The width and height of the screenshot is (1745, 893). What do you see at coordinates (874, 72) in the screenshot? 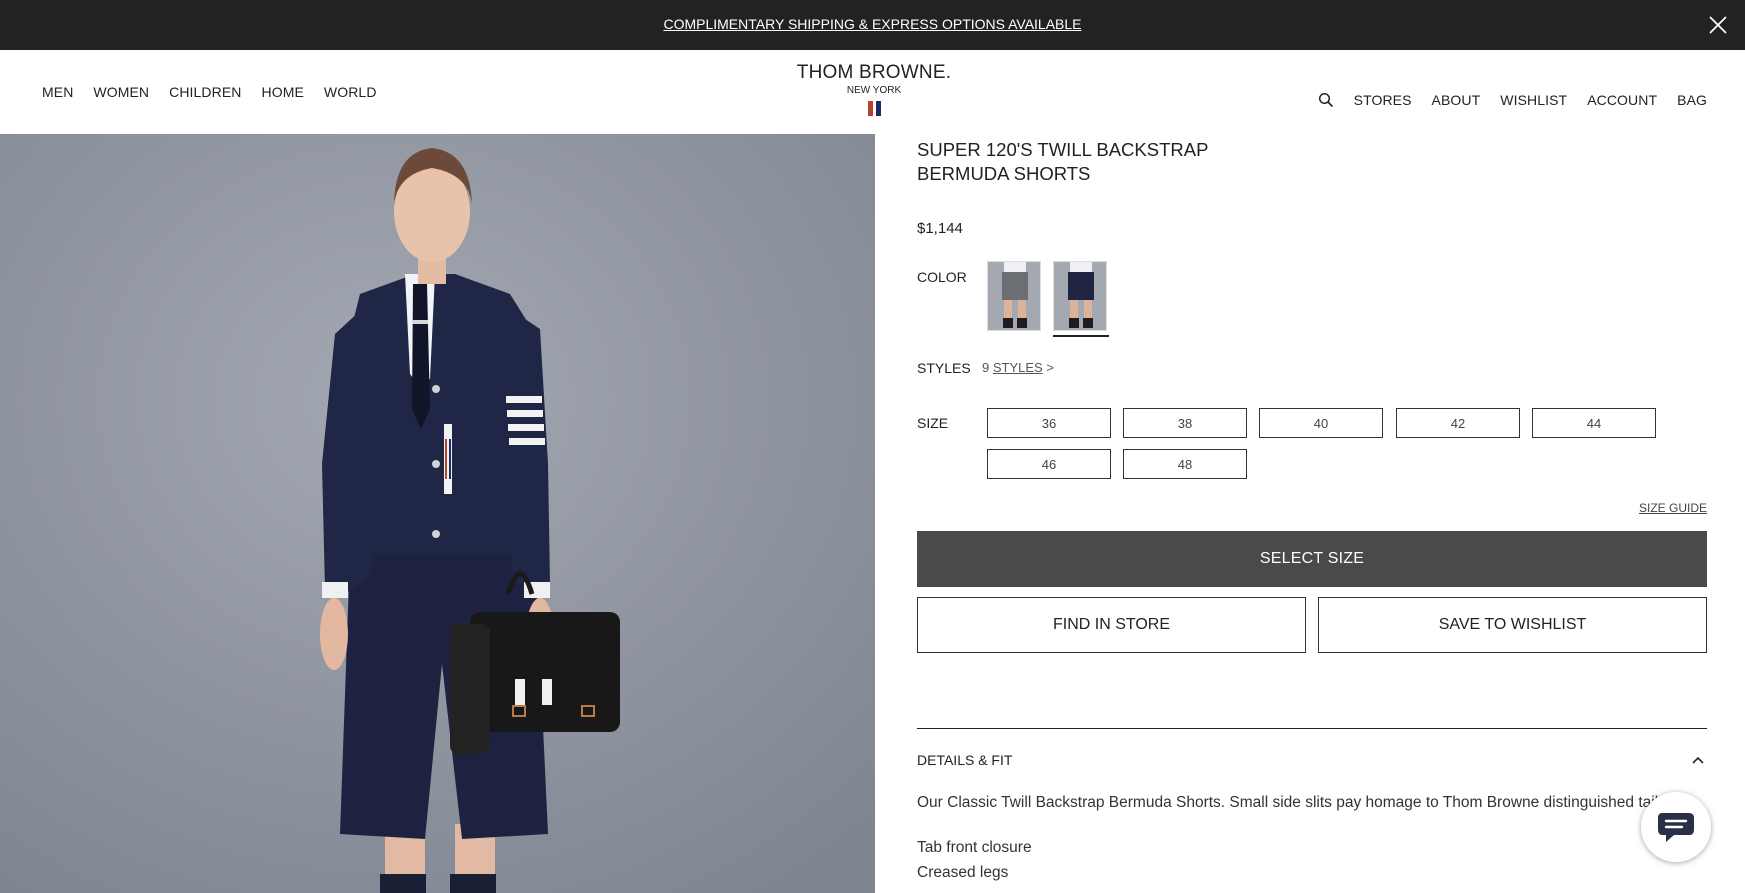
I see `brand-name: THOM BROWNE.` at bounding box center [874, 72].